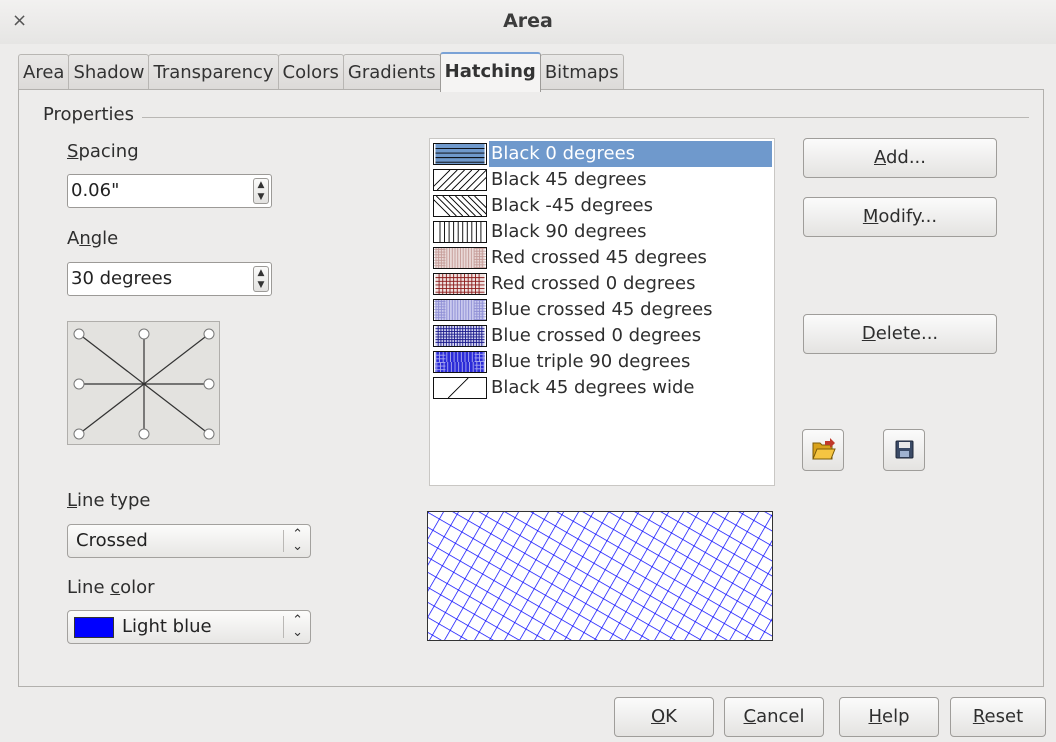 This screenshot has width=1056, height=742. Describe the element at coordinates (189, 541) in the screenshot. I see `line-type-select: Crossed ⌃ ⌄` at that location.